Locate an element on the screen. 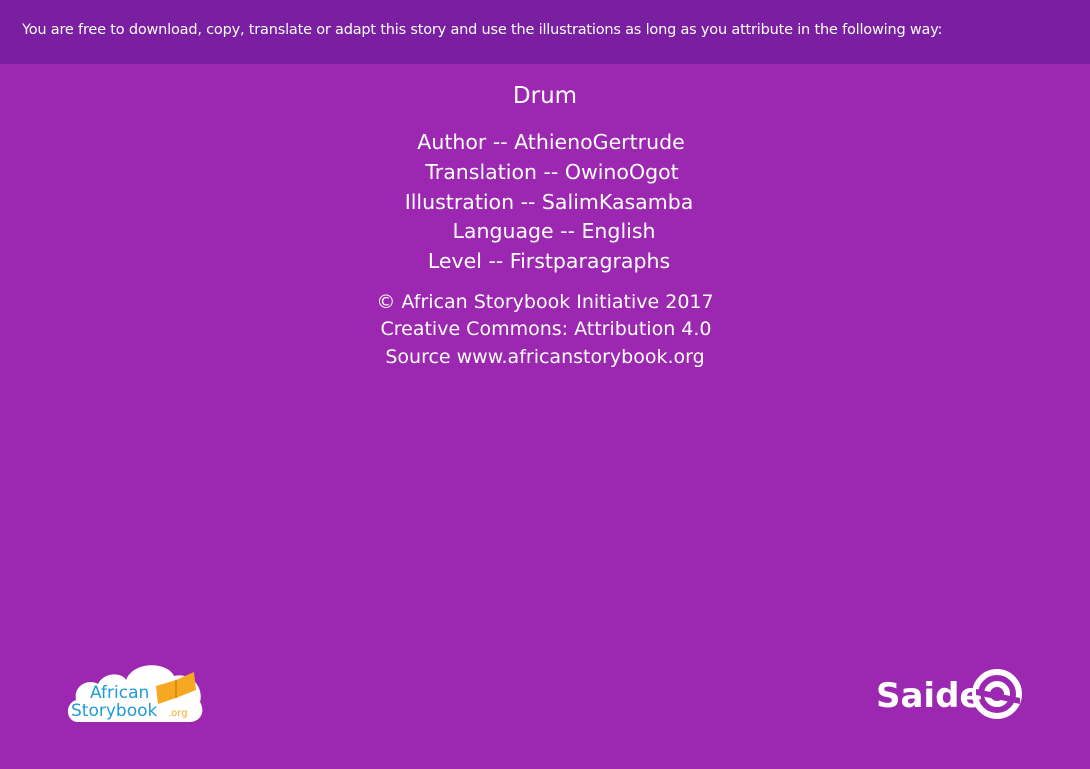  logo-text-storybook: Storybook is located at coordinates (114, 711).